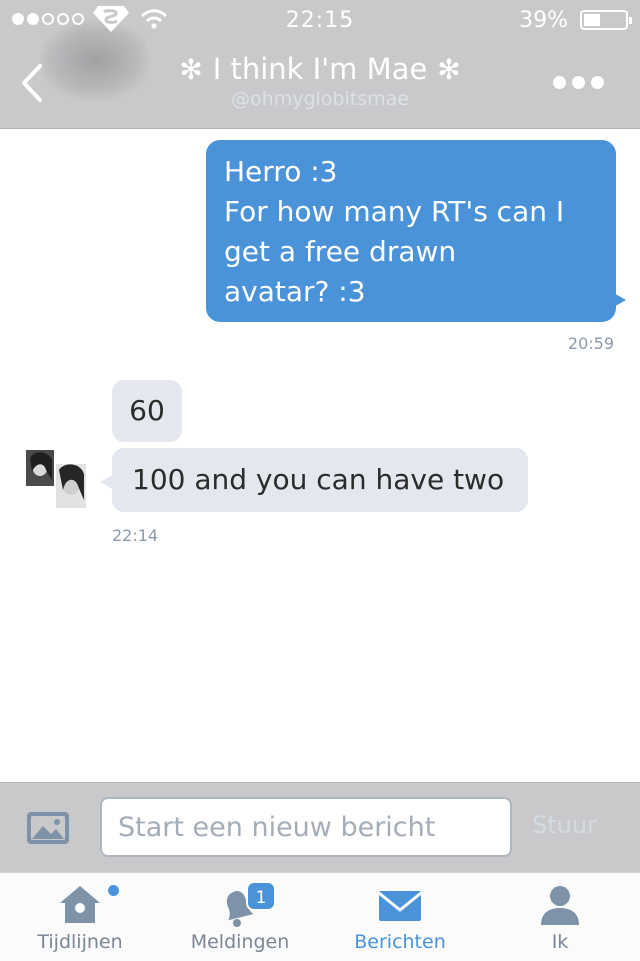 This screenshot has width=640, height=961. Describe the element at coordinates (578, 82) in the screenshot. I see `more-options-icon` at that location.